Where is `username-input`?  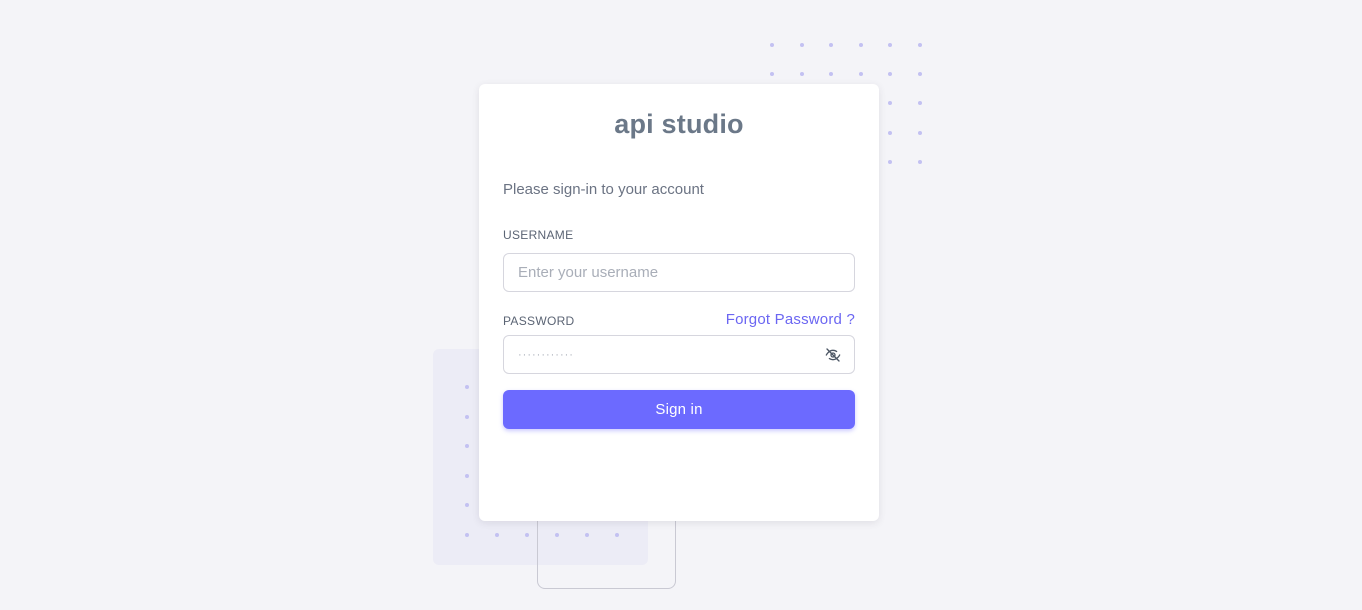 username-input is located at coordinates (679, 272).